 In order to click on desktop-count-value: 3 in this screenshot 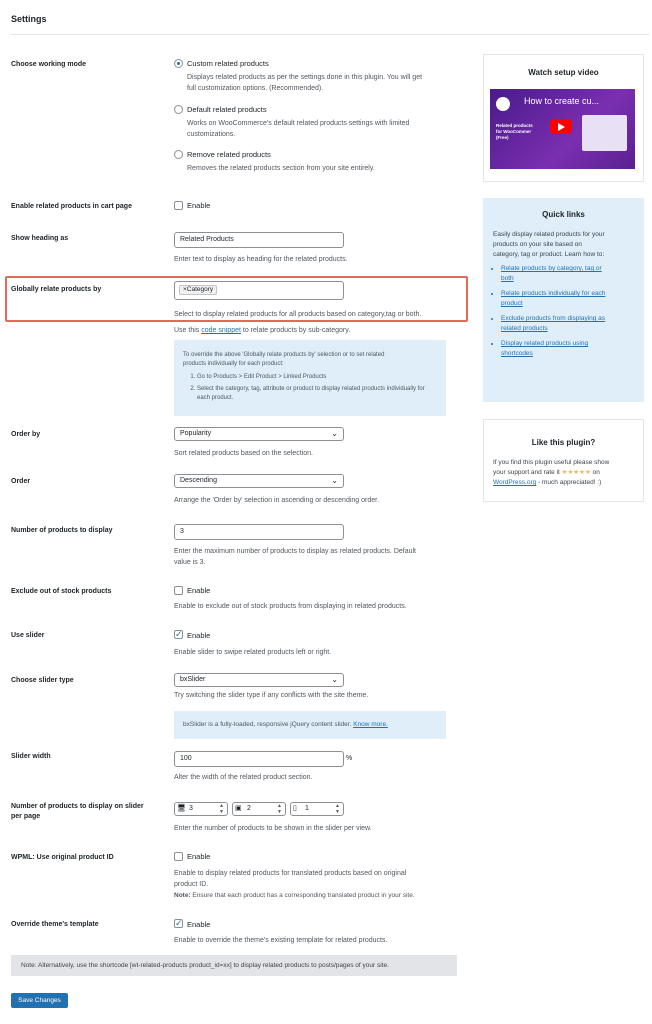, I will do `click(191, 808)`.